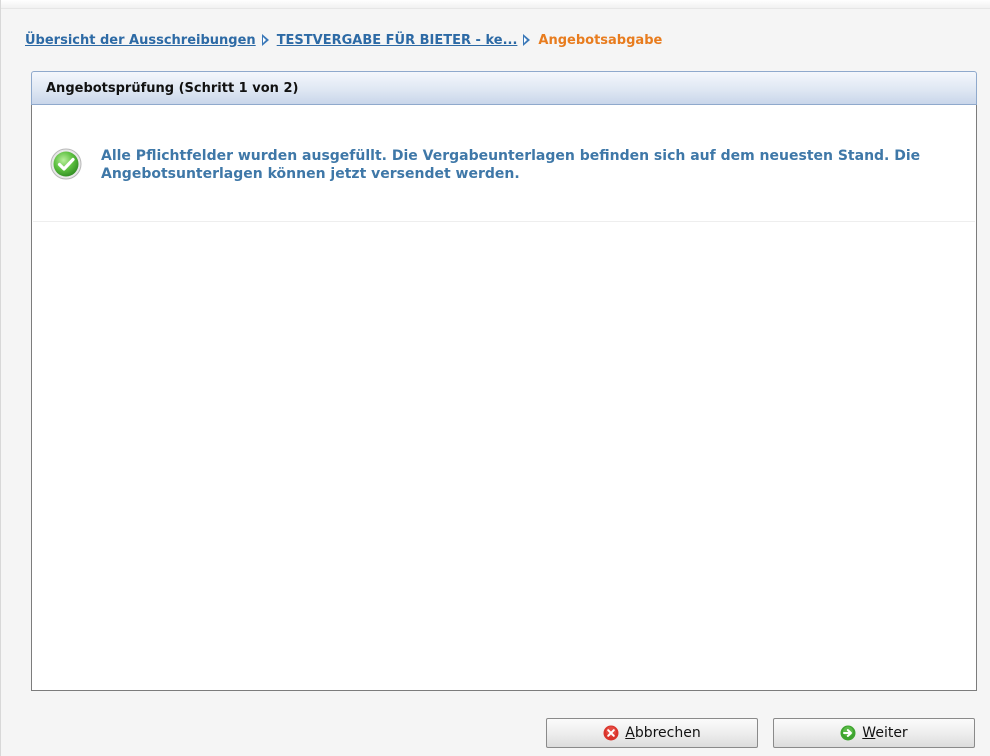 Image resolution: width=990 pixels, height=756 pixels. I want to click on cancel-x-icon, so click(611, 733).